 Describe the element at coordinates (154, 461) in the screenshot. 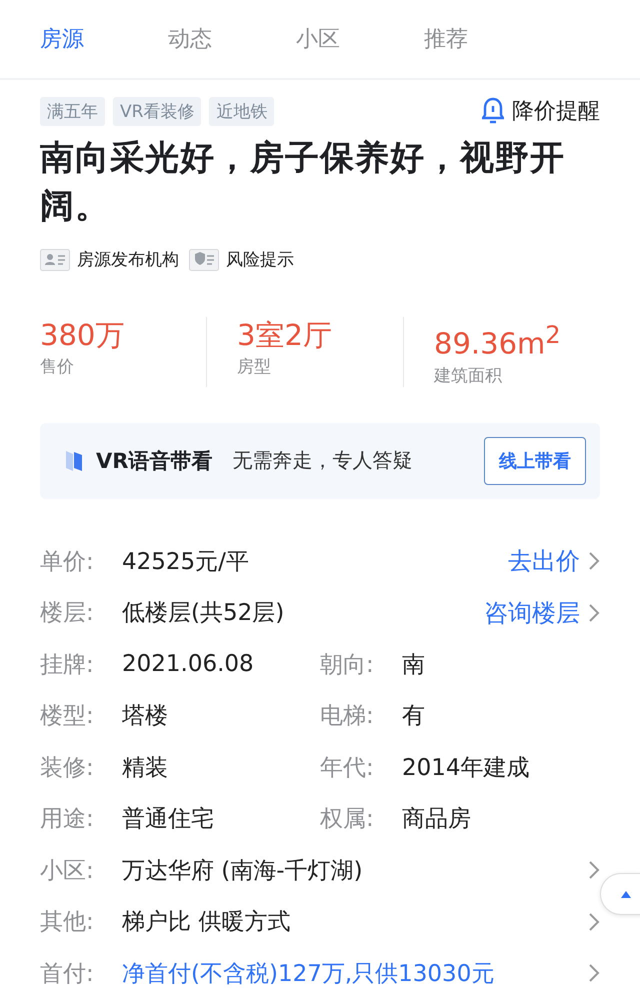

I see `vr-title: VR语音带看` at that location.